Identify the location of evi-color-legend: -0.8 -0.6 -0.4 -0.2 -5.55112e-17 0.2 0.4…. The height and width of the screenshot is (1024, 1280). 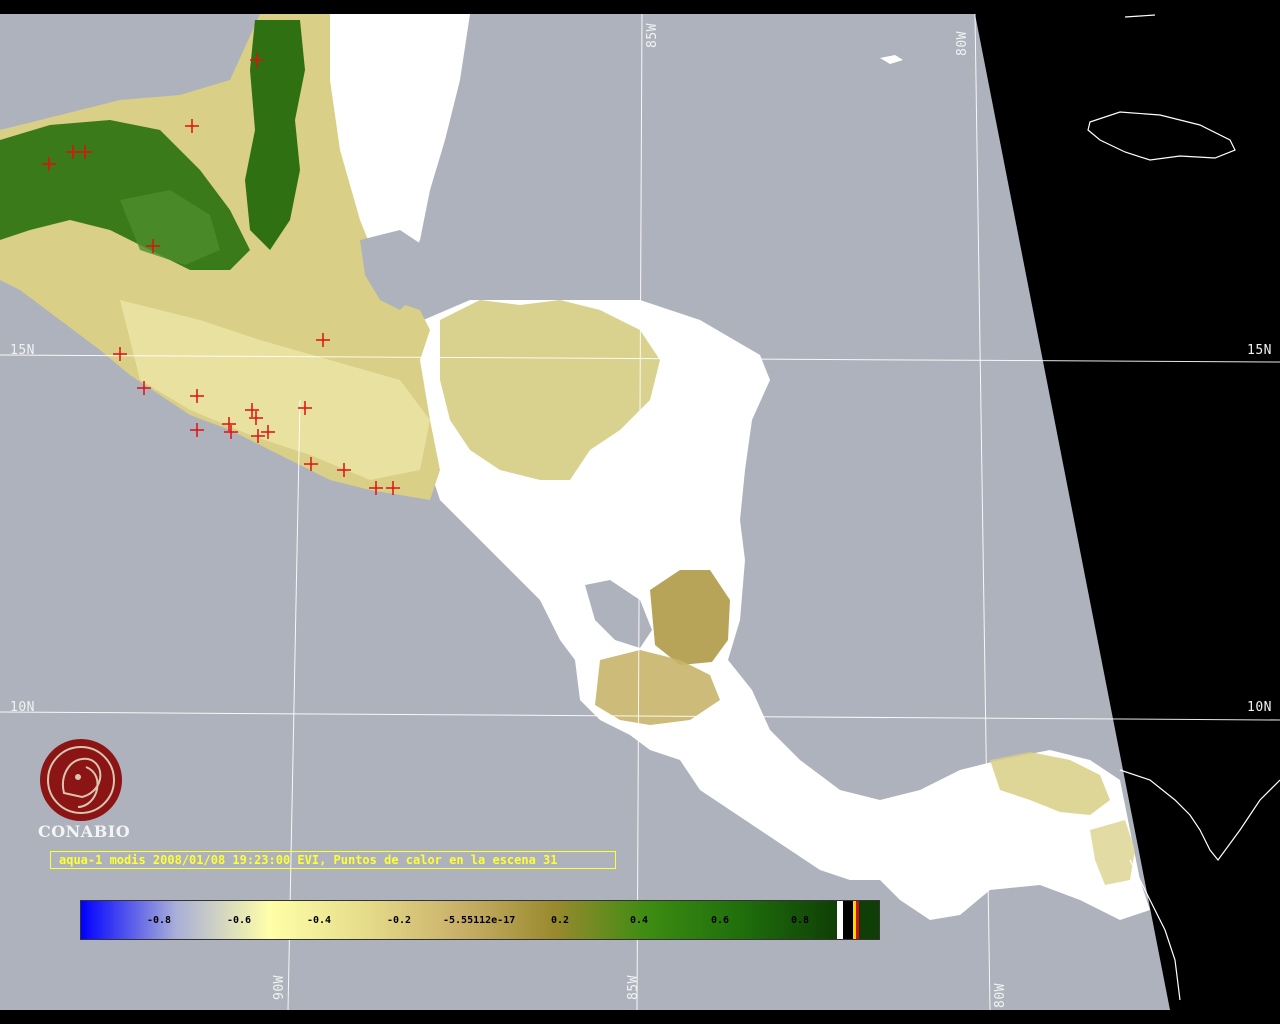
(480, 920).